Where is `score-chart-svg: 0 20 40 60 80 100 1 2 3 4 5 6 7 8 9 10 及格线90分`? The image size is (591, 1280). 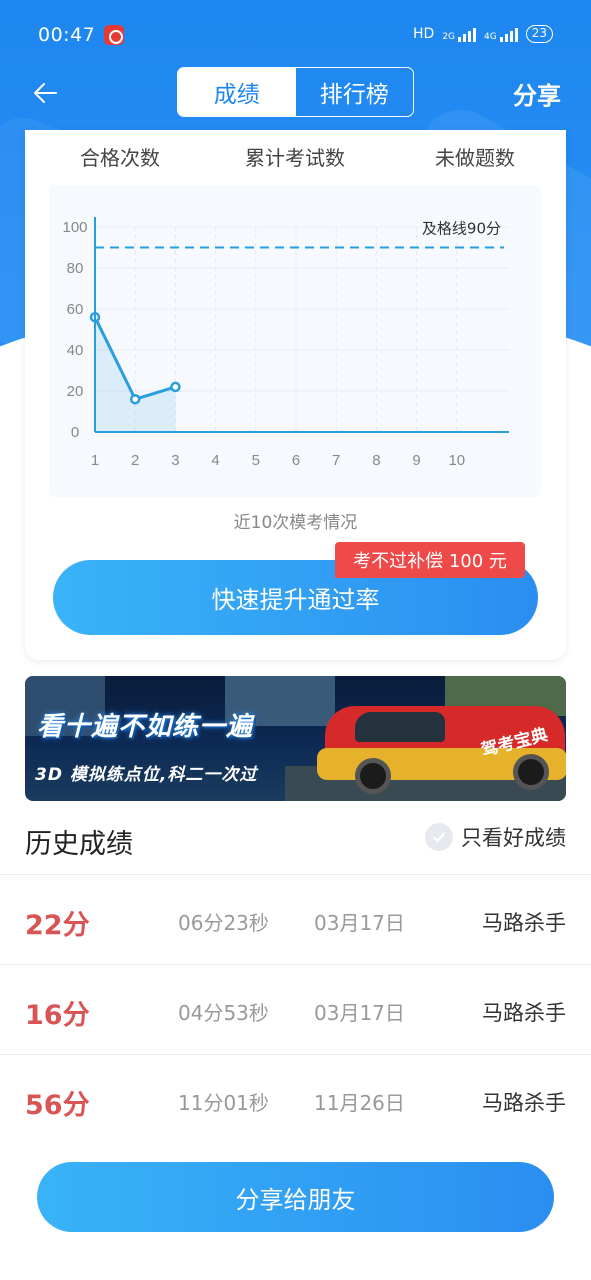
score-chart-svg: 0 20 40 60 80 100 1 2 3 4 5 6 7 8 9 10 及格线90分 is located at coordinates (285, 343).